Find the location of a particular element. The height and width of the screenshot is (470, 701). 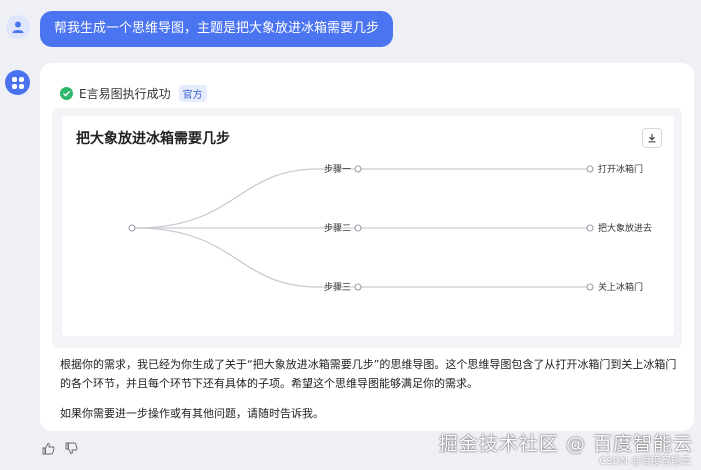

user-avatar is located at coordinates (18, 27).